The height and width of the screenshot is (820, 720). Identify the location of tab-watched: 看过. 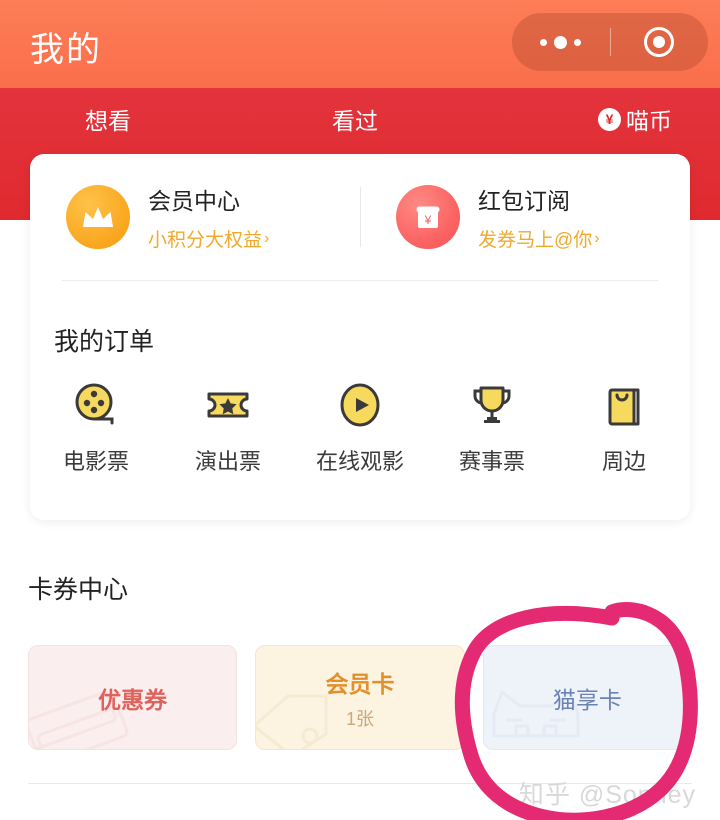
(355, 119).